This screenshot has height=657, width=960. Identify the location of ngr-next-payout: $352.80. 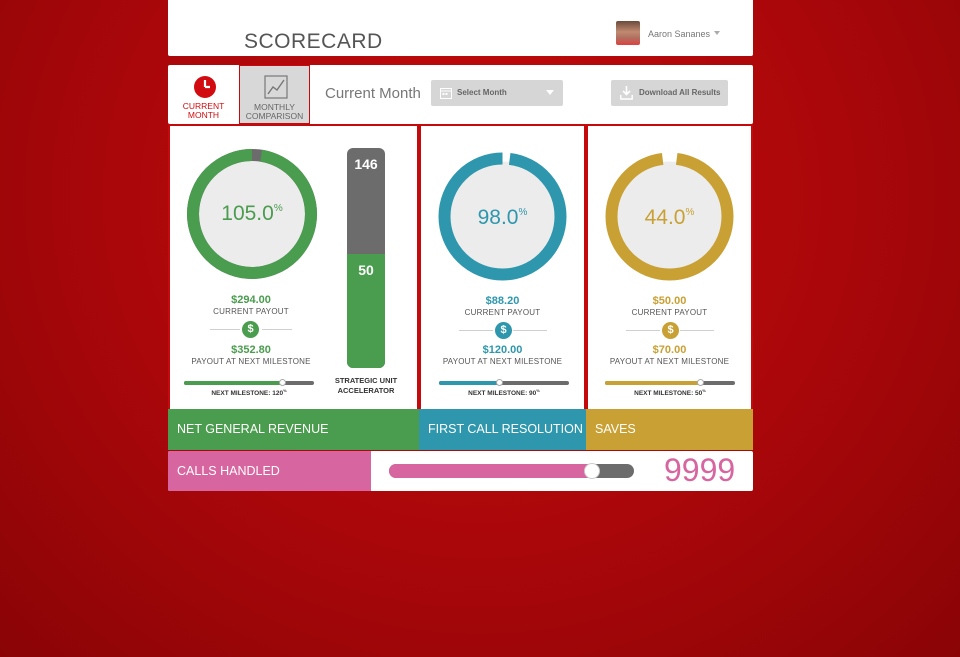
(251, 350).